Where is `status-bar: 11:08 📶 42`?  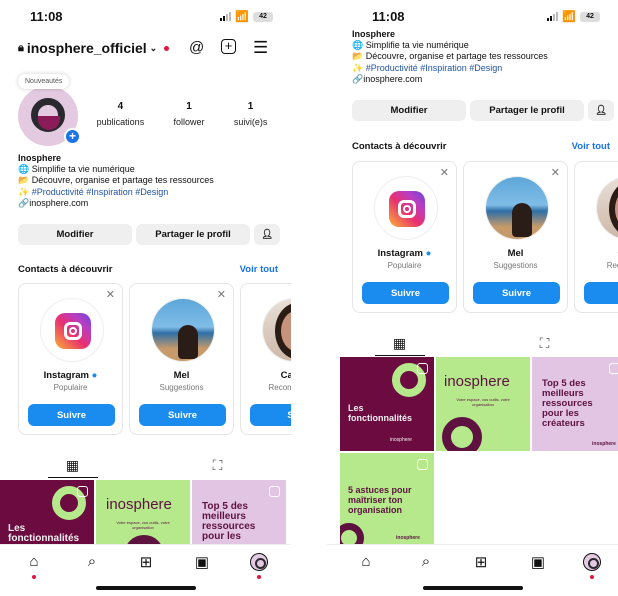 status-bar: 11:08 📶 42 is located at coordinates (145, 18).